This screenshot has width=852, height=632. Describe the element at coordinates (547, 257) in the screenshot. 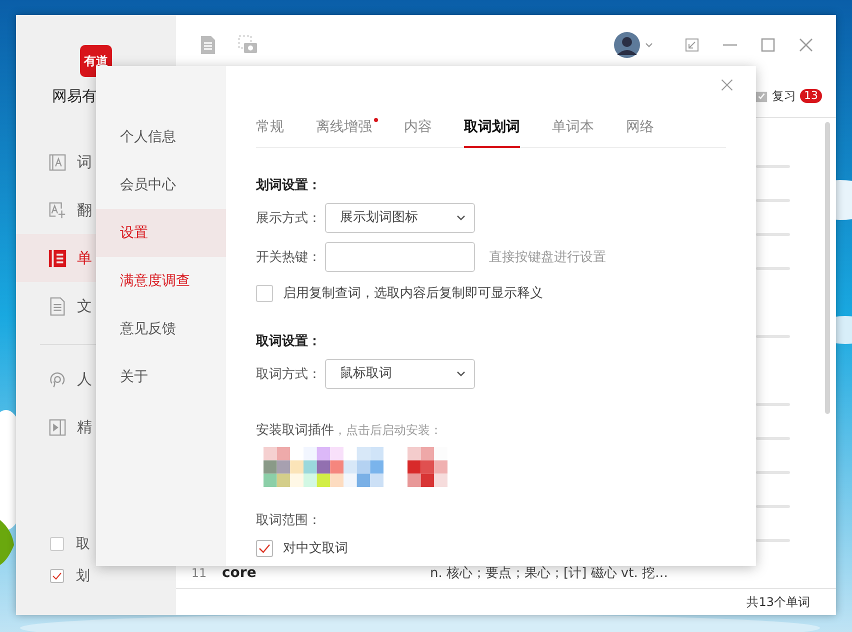

I see `hint-text: 直接按键盘进行设置` at that location.